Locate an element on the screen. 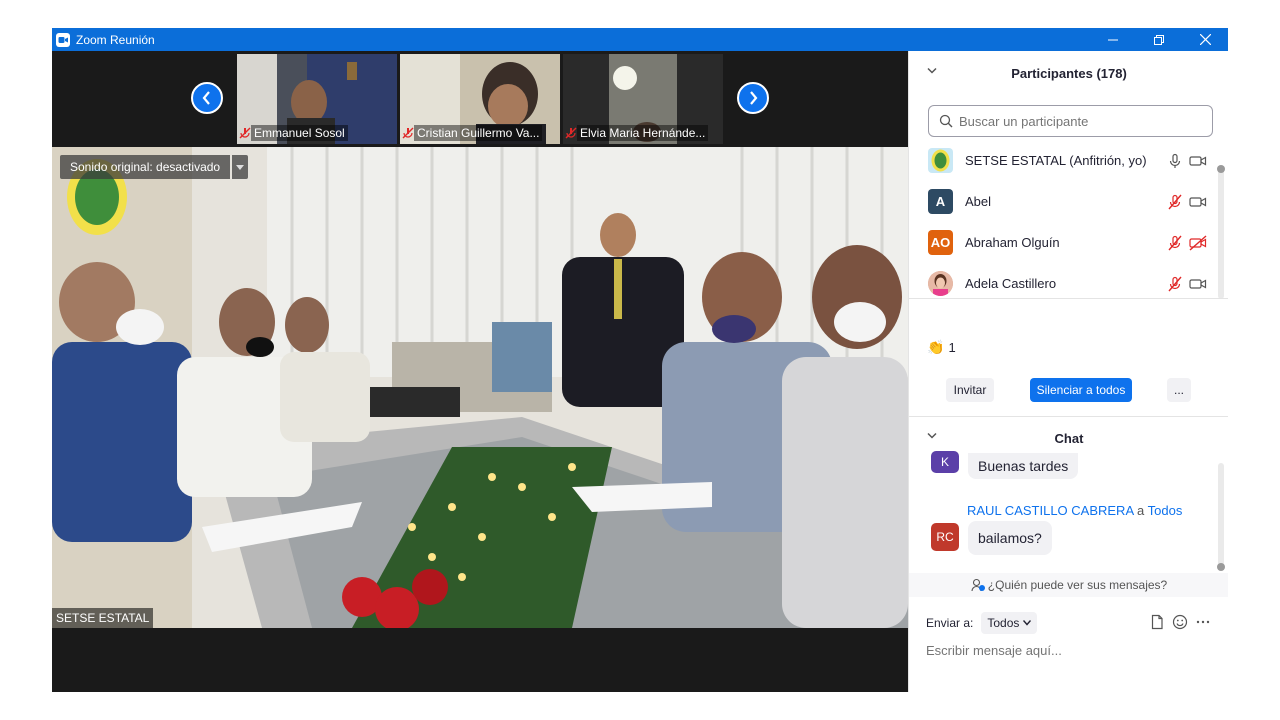 This screenshot has width=1280, height=720. chat-message-bubble: bailamos? is located at coordinates (1010, 538).